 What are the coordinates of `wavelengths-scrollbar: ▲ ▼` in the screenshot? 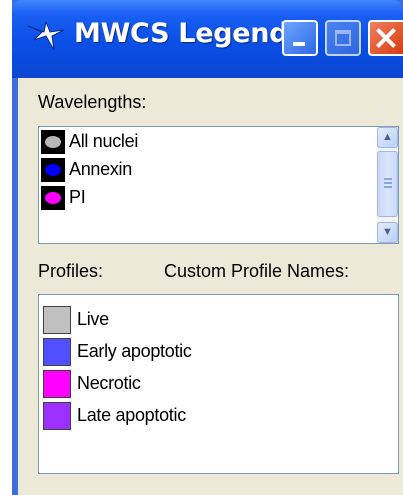 It's located at (387, 185).